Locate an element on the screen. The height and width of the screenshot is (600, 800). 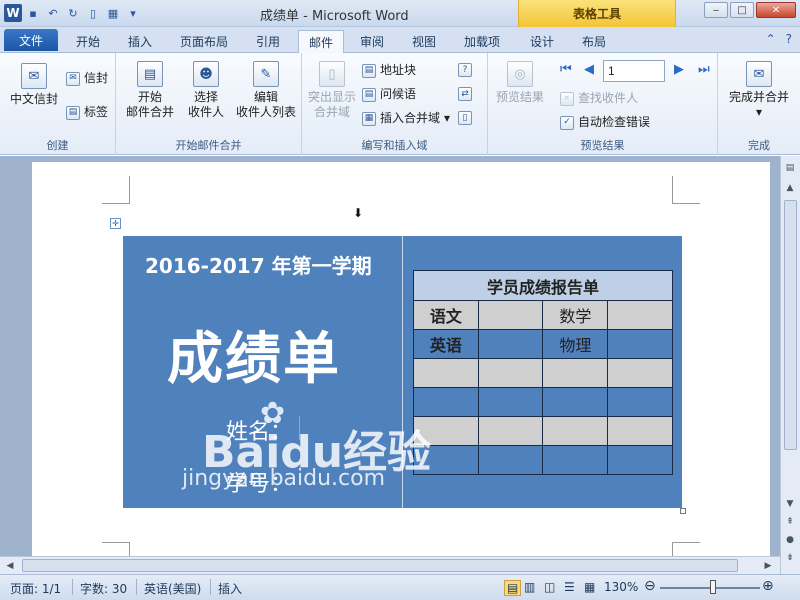
help-icon: ? is located at coordinates (789, 39).